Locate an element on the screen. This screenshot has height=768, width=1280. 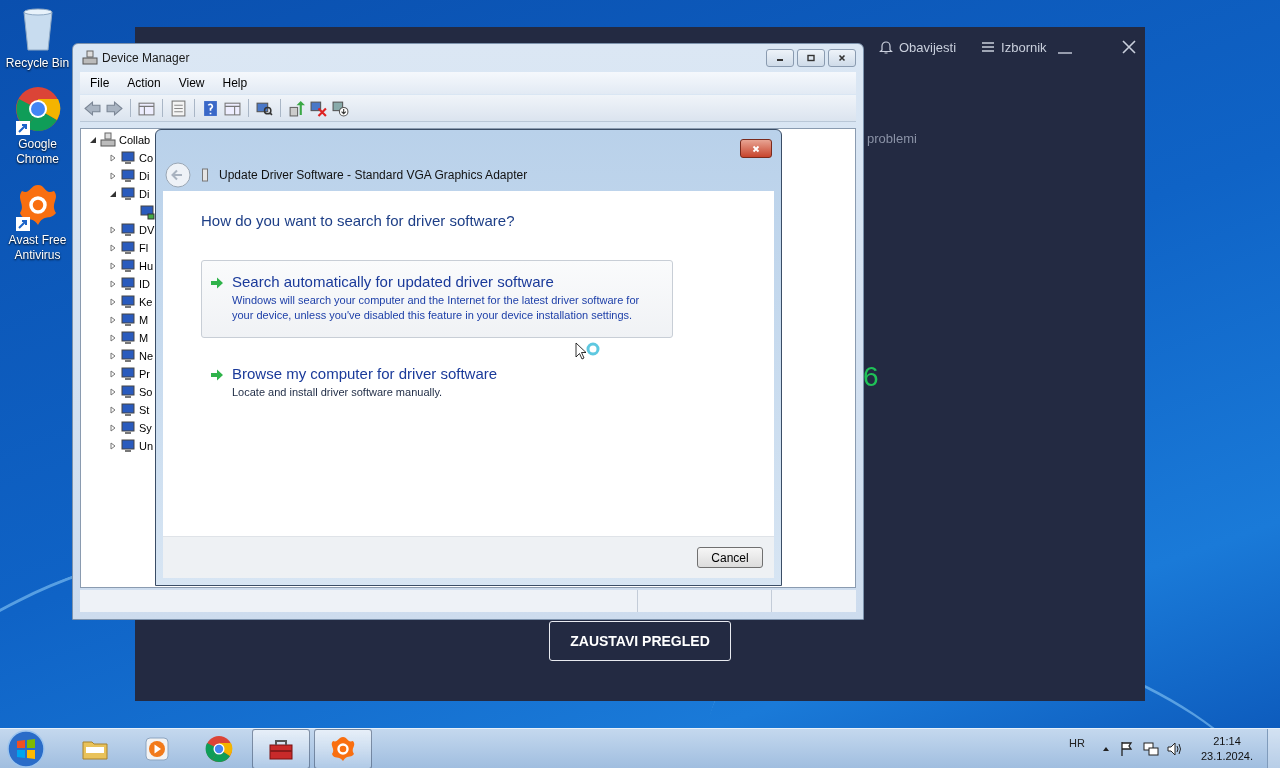
option-description: Windows will search your computer and the Internet for the latest driver software for your device, unless you've disabled this feature in your device installation settings. is located at coordinates (436, 308).